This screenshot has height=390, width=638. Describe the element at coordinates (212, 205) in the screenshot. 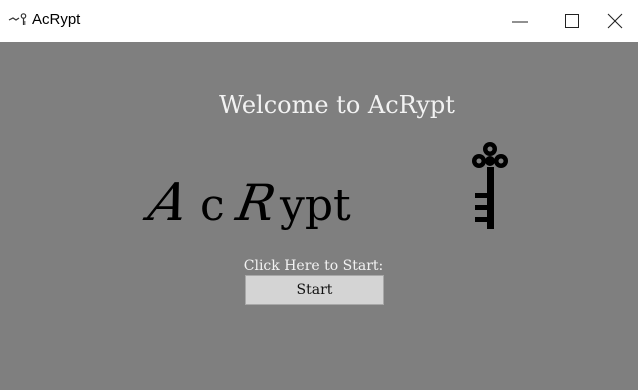

I see `svg-text: c` at that location.